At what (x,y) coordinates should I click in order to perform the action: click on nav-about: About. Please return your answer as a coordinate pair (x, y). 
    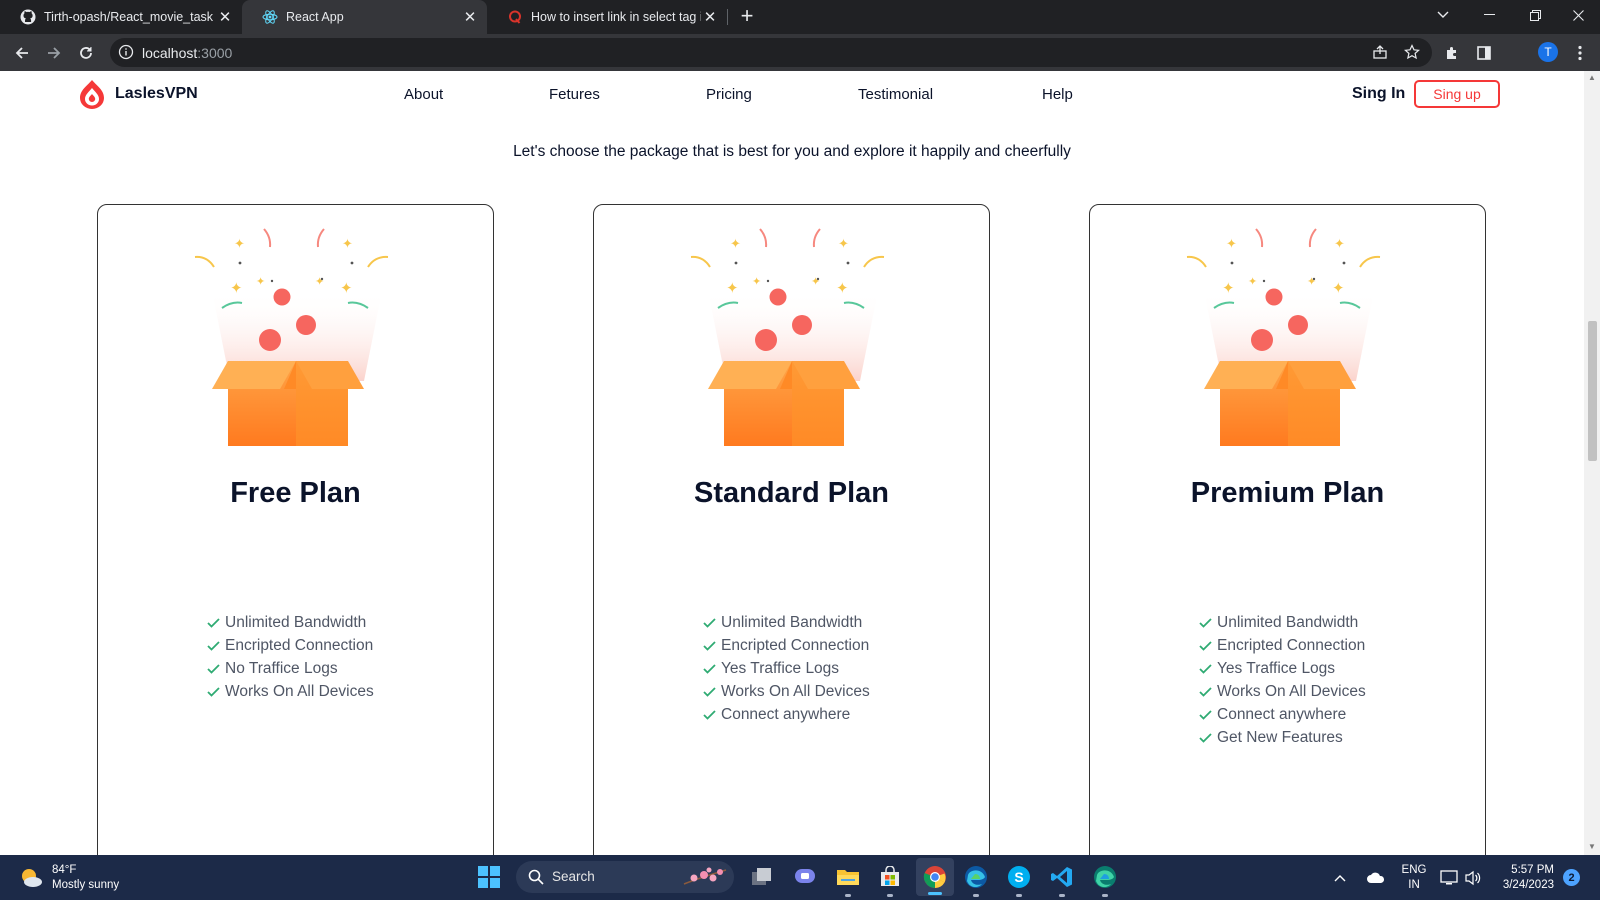
    Looking at the image, I should click on (423, 94).